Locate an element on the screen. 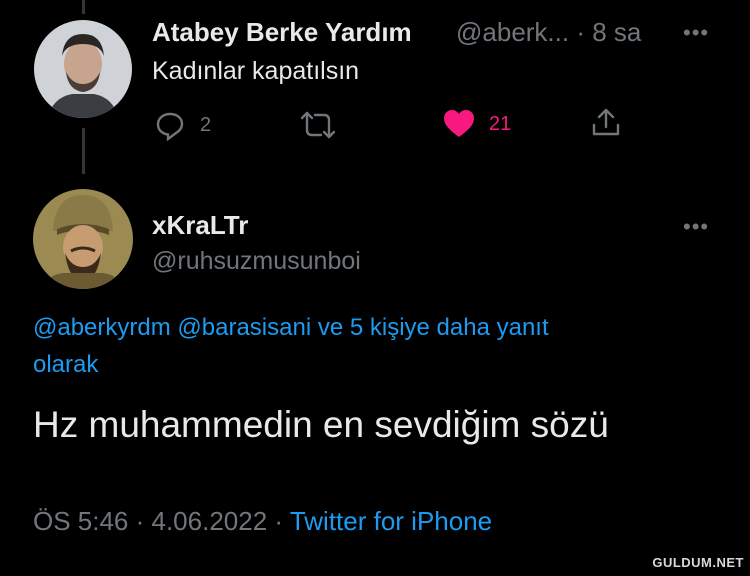  parent-tweet-text: Kadınlar kapatılsın is located at coordinates (256, 71).